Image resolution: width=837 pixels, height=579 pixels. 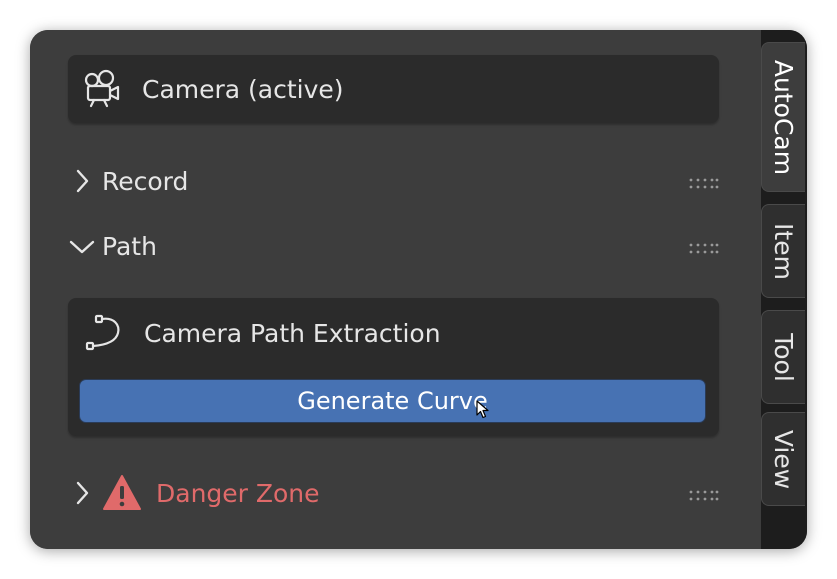 What do you see at coordinates (392, 401) in the screenshot?
I see `generate-curve-button: Generate Curve` at bounding box center [392, 401].